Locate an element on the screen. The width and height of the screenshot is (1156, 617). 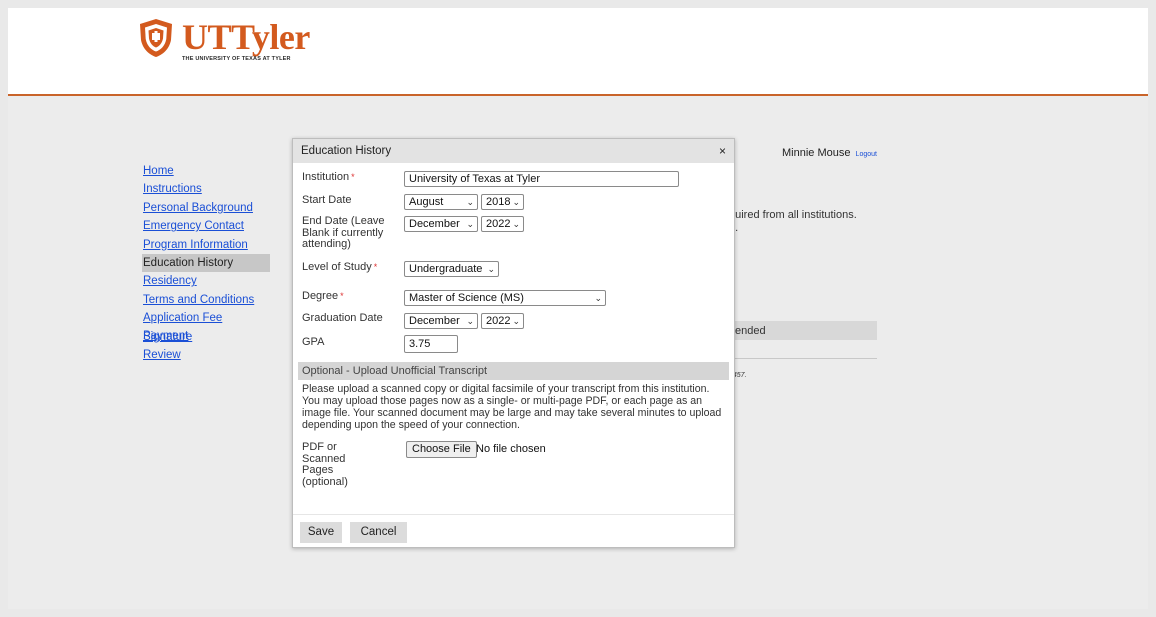
degree-label: Degree * is located at coordinates (323, 296).